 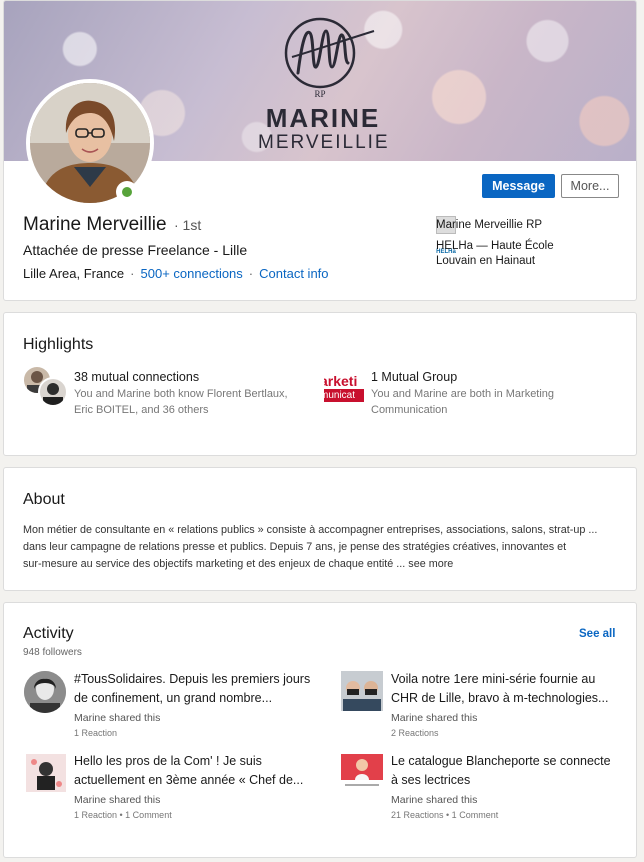 I want to click on see-all-link: See all, so click(x=597, y=634).